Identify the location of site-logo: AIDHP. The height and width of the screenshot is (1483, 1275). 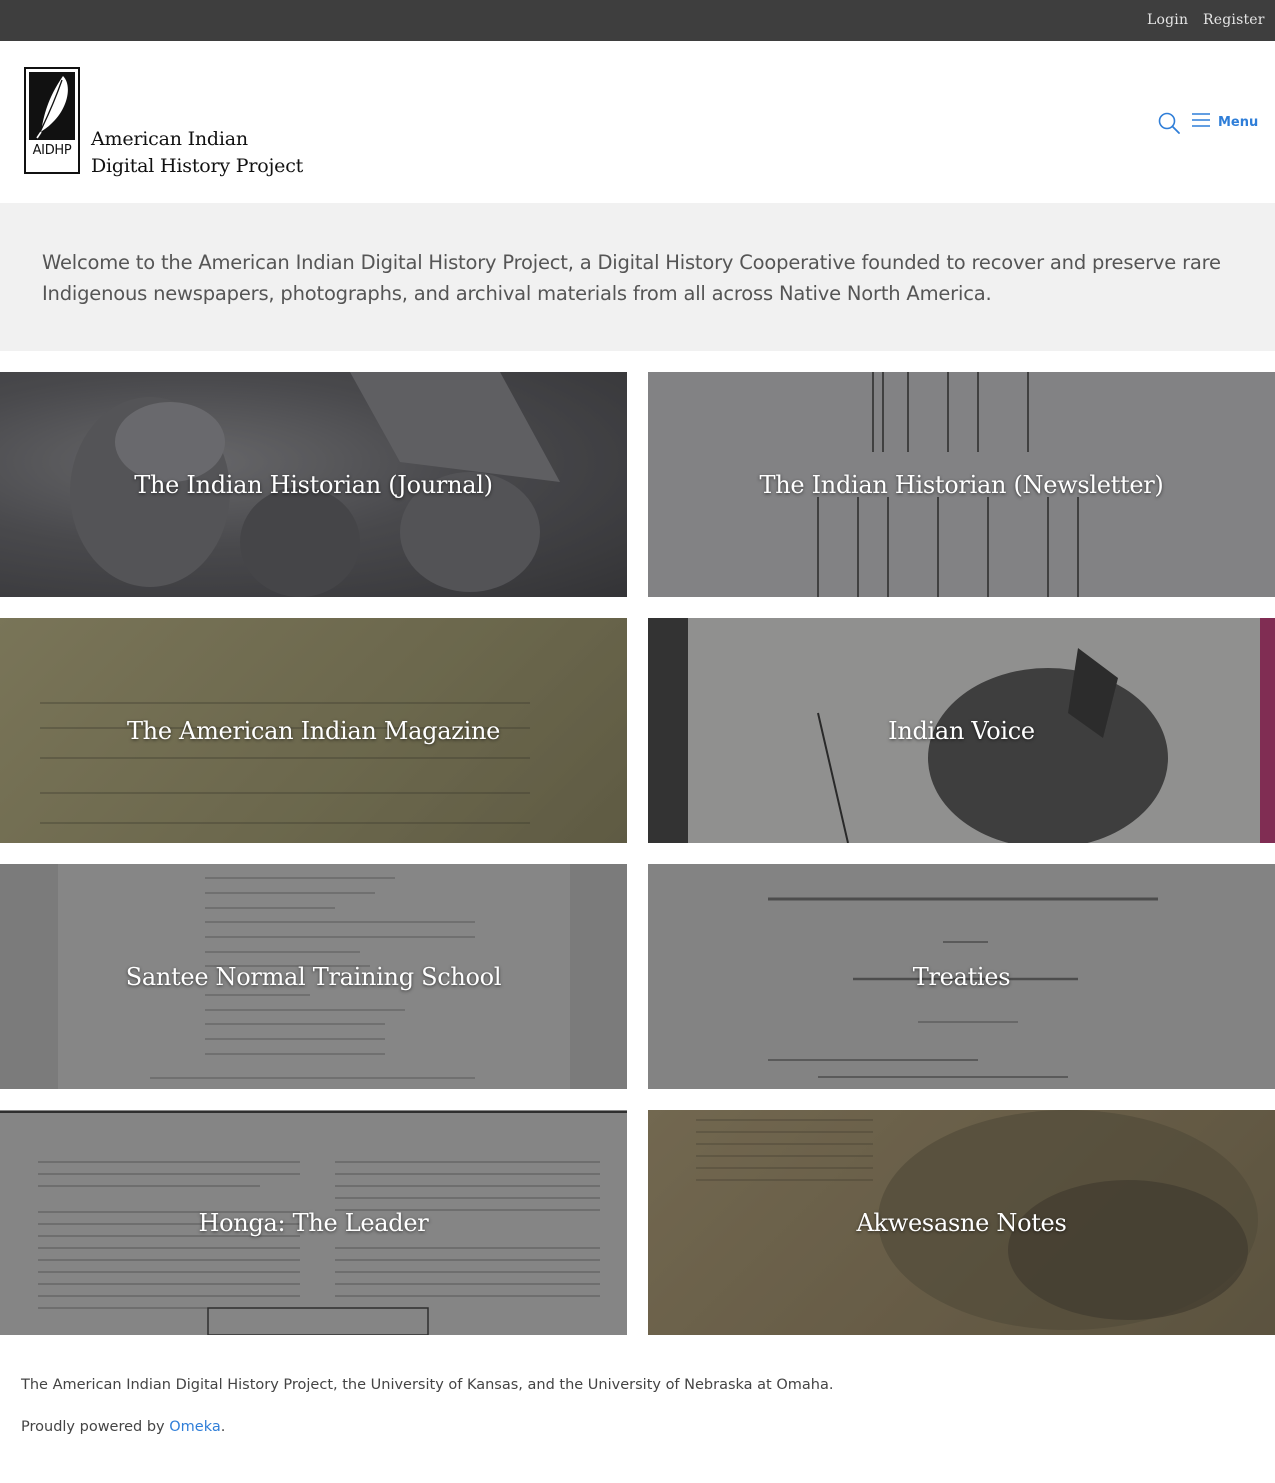
(52, 120).